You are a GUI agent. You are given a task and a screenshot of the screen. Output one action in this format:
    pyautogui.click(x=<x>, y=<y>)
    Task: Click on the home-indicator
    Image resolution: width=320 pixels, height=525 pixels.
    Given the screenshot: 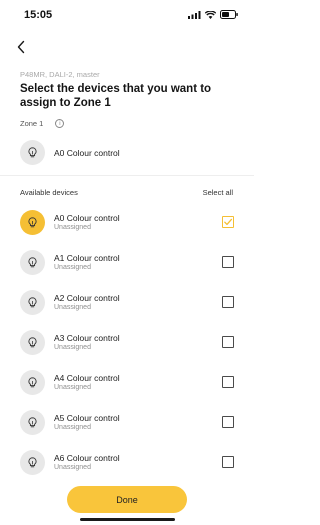 What is the action you would take?
    pyautogui.click(x=127, y=519)
    